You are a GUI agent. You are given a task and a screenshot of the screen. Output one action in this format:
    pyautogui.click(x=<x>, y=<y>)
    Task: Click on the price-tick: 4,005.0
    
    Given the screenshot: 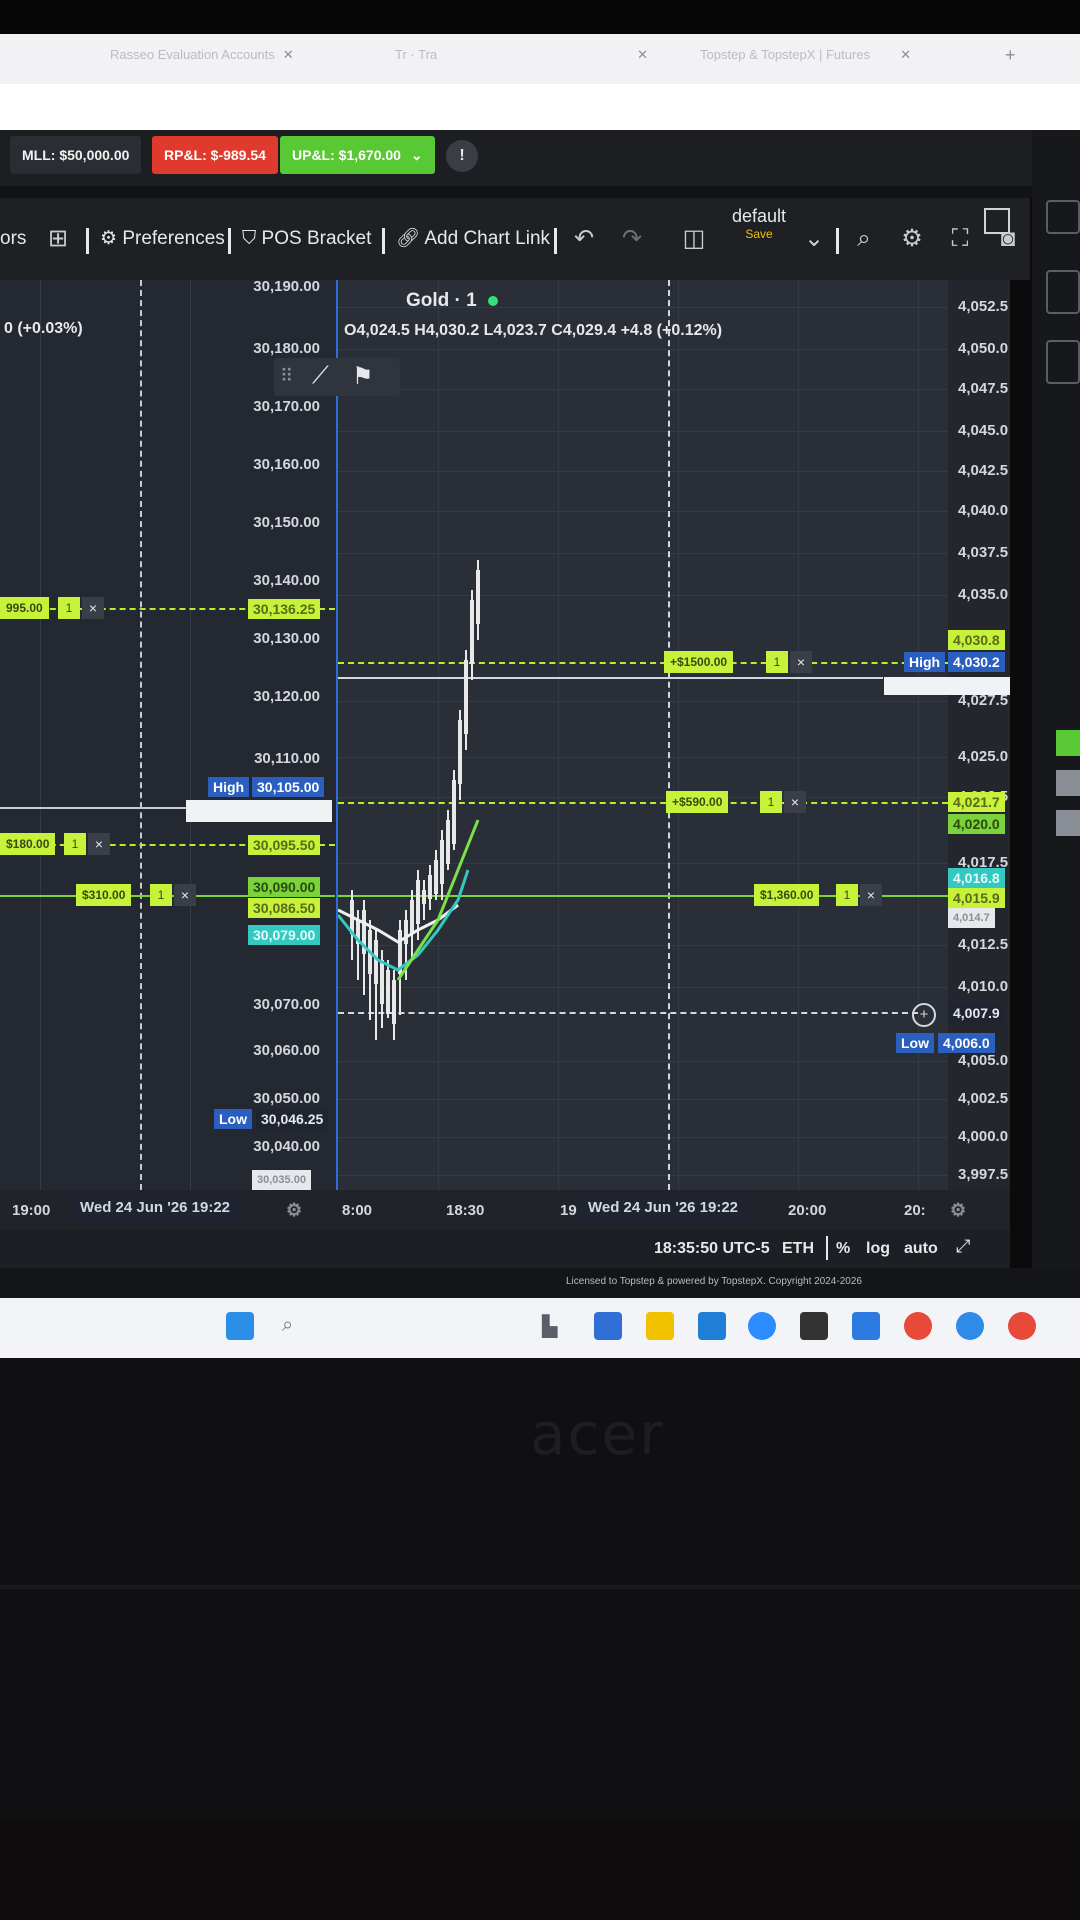 What is the action you would take?
    pyautogui.click(x=983, y=1060)
    